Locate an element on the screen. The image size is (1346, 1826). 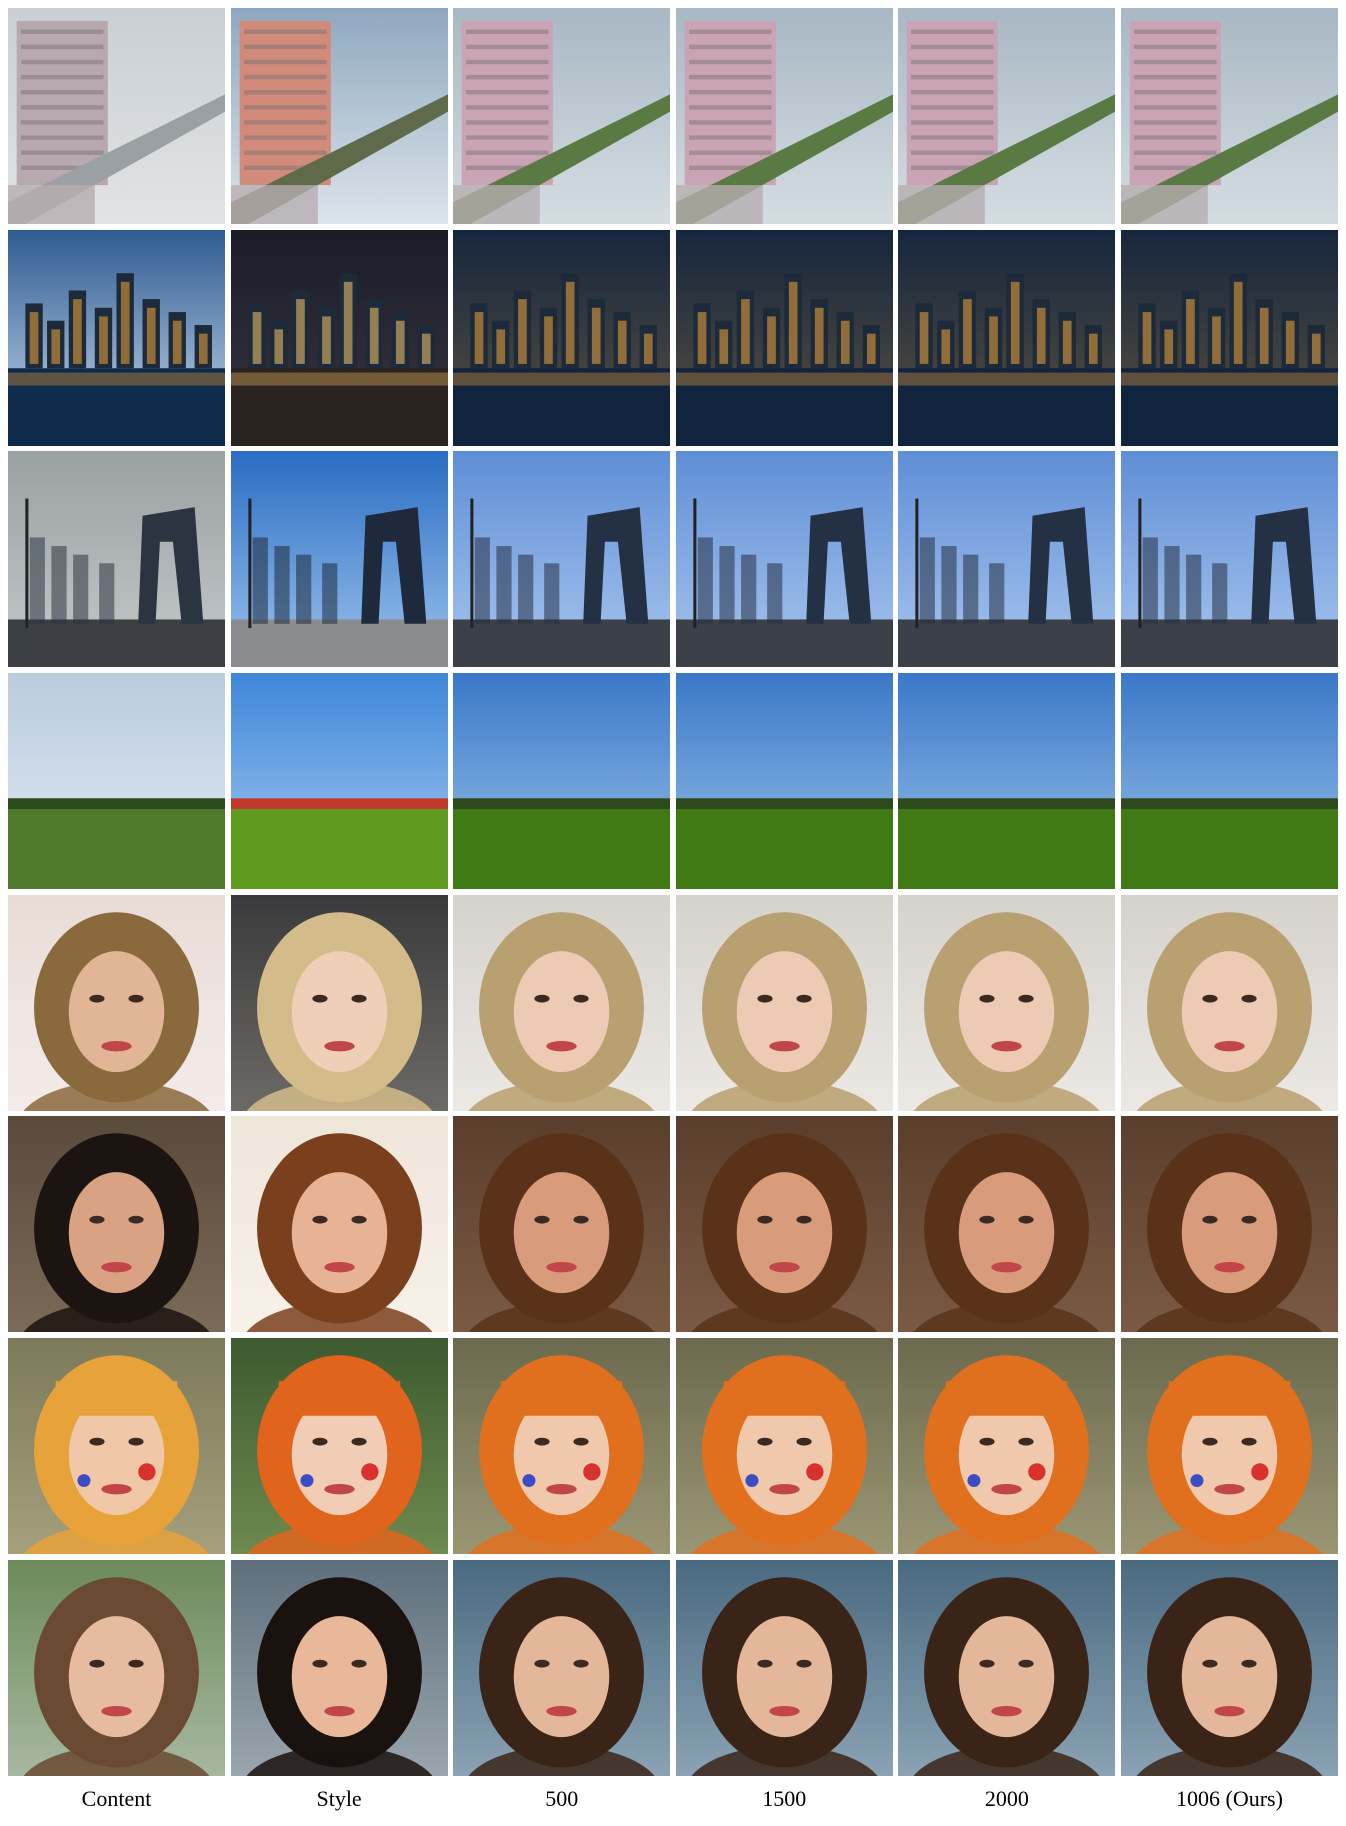
image-r5-c6 is located at coordinates (1229, 1002).